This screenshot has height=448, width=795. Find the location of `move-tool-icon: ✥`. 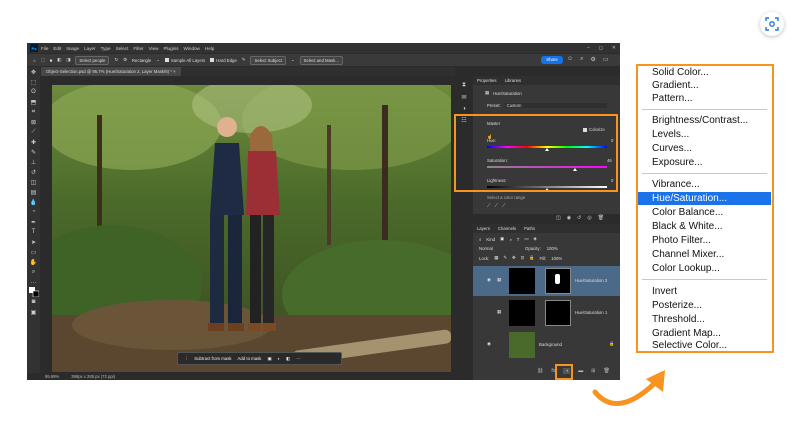

move-tool-icon: ✥ is located at coordinates (33, 72).